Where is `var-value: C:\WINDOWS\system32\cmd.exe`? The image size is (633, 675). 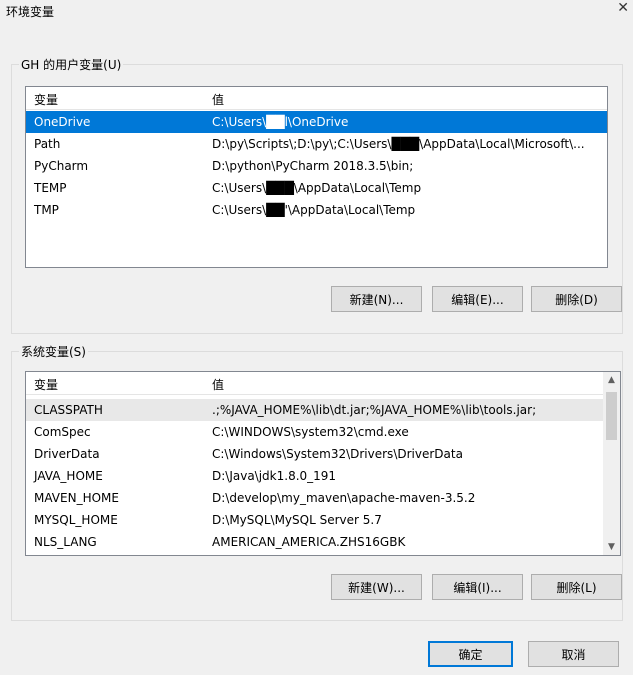 var-value: C:\WINDOWS\system32\cmd.exe is located at coordinates (310, 432).